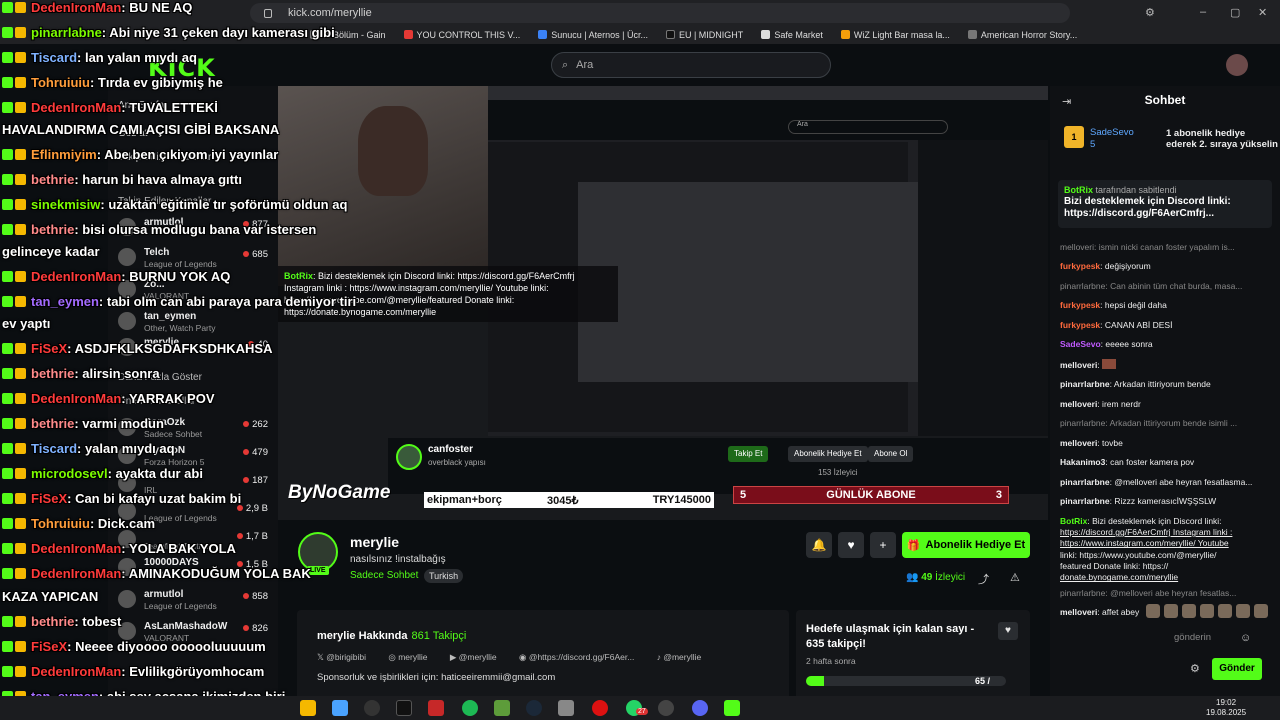  What do you see at coordinates (792, 35) in the screenshot?
I see `bookmark-item: Safe Market` at bounding box center [792, 35].